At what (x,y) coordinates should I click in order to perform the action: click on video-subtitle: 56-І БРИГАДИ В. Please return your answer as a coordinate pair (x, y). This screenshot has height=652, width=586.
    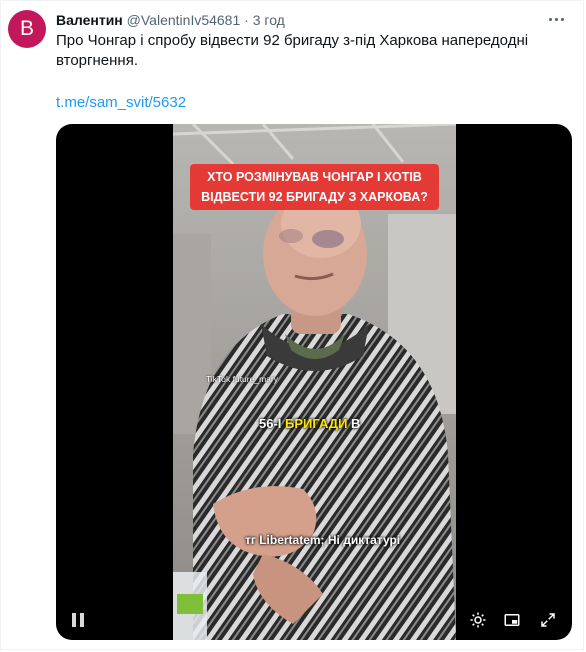
    Looking at the image, I should click on (309, 423).